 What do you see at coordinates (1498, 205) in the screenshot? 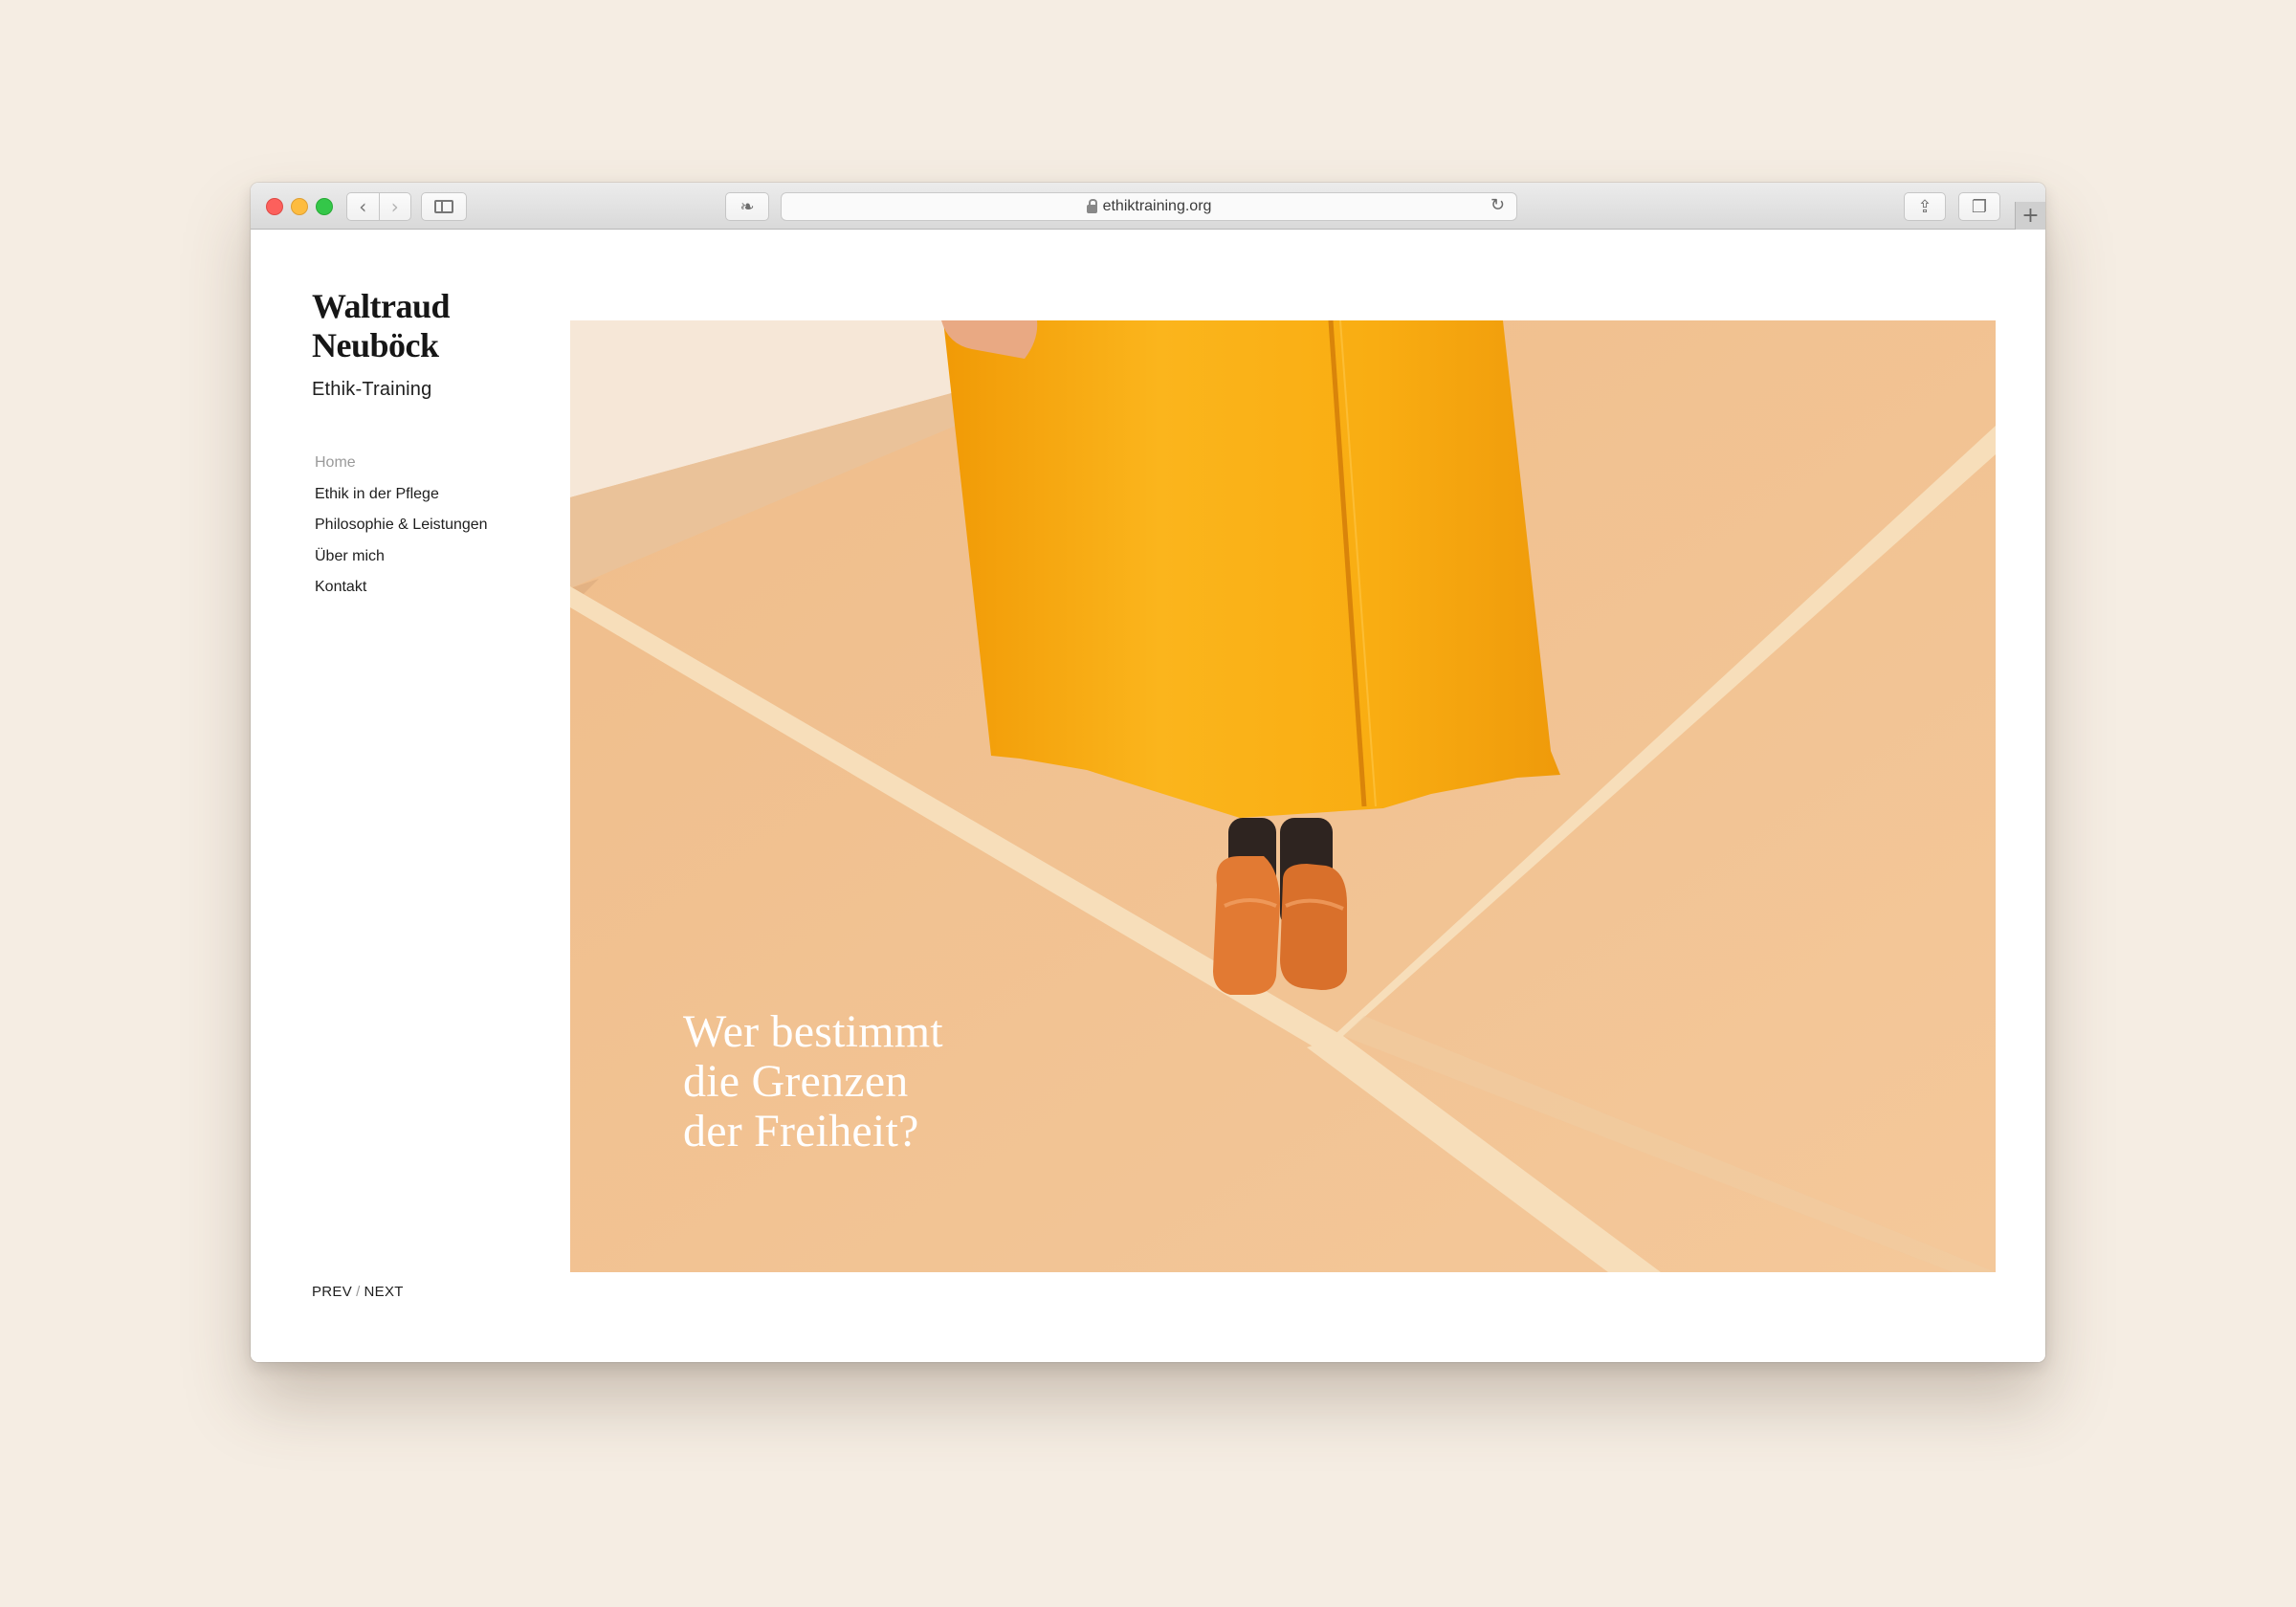
I see `reload-icon: ↻` at bounding box center [1498, 205].